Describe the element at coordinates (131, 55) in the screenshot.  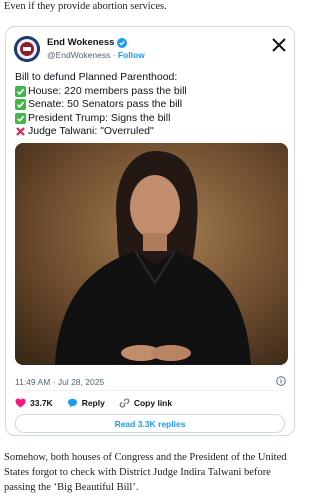
I see `follow-link: Follow` at that location.